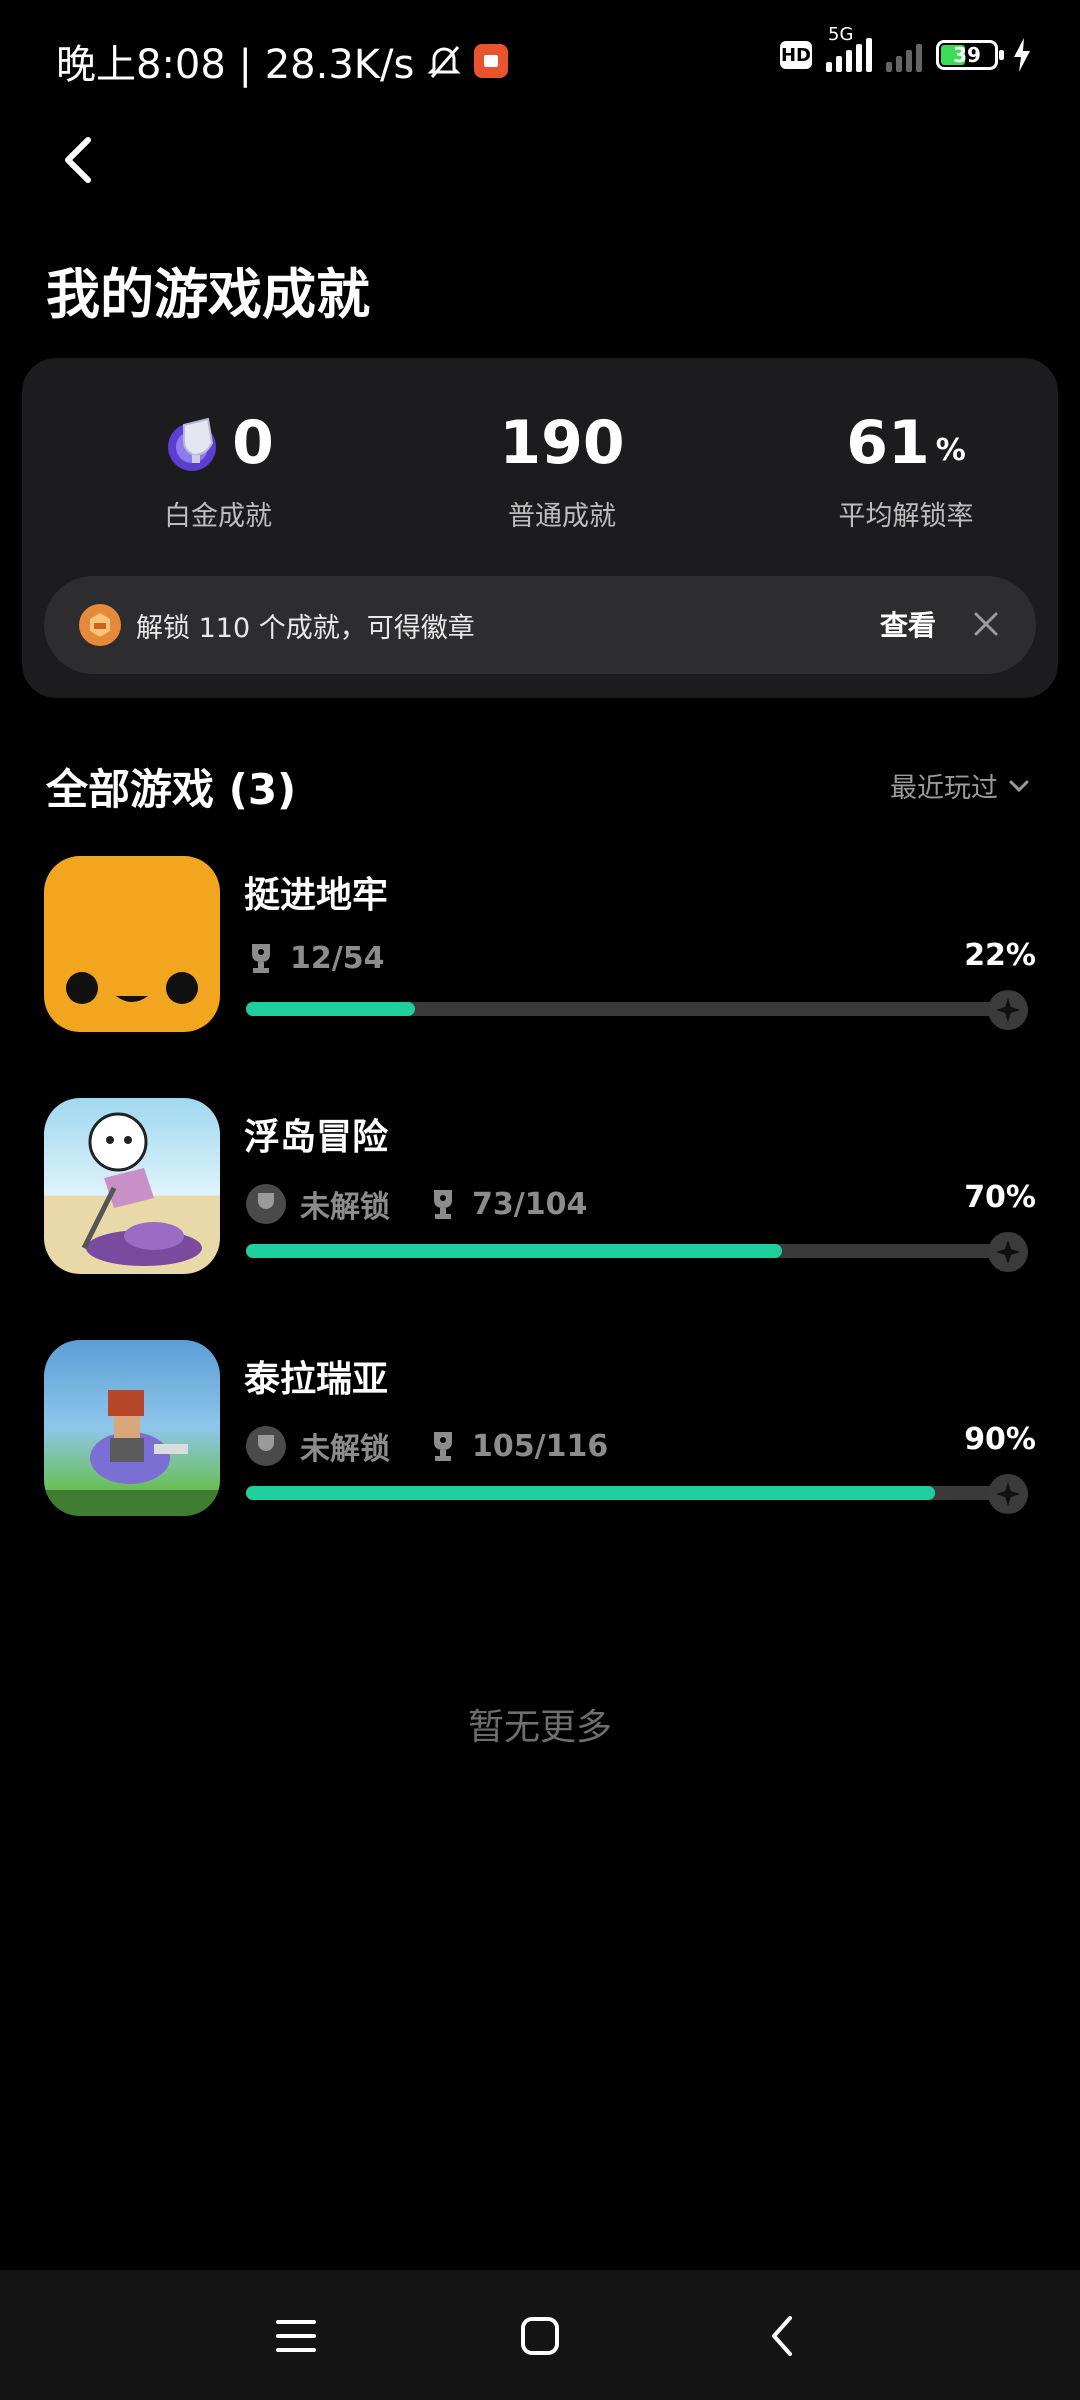  Describe the element at coordinates (337, 958) in the screenshot. I see `achievement-count: 12/54` at that location.